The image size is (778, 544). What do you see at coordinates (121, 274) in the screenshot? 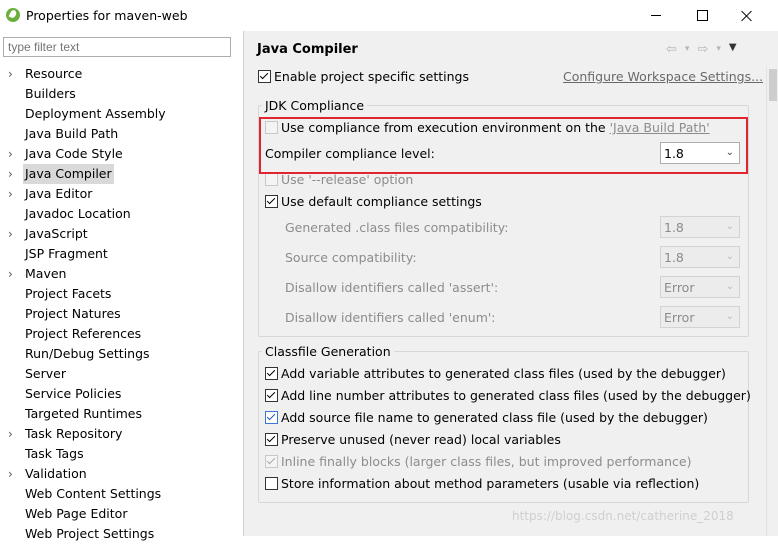
I see `tree-item: › Maven` at bounding box center [121, 274].